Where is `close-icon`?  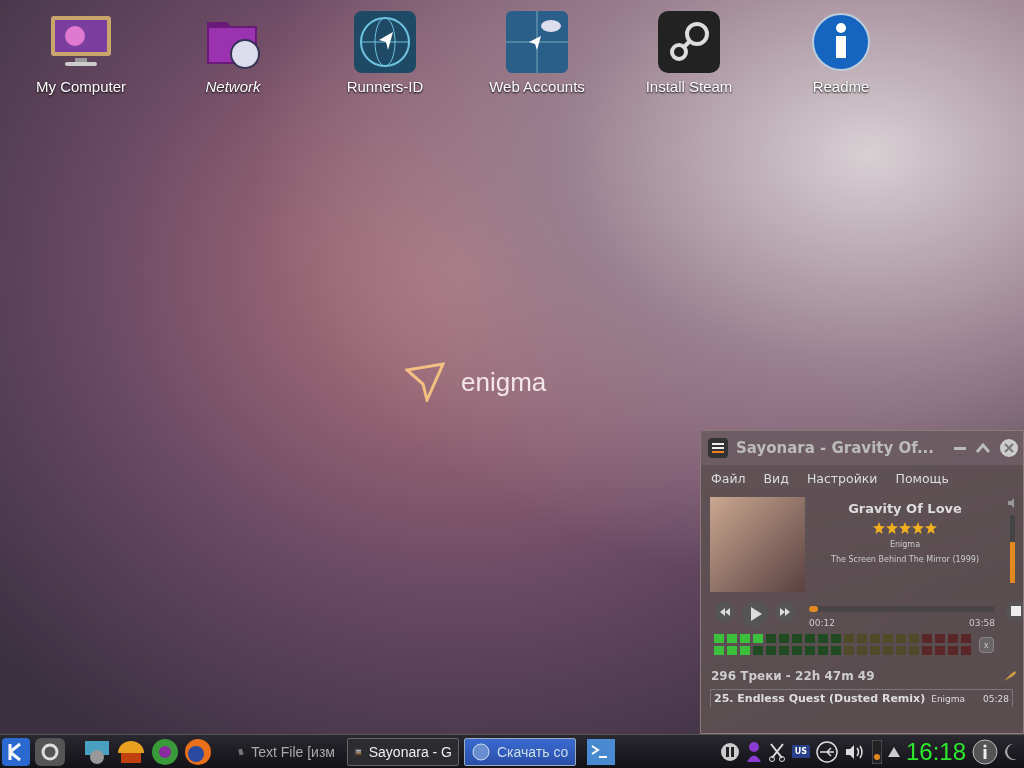 close-icon is located at coordinates (1009, 448).